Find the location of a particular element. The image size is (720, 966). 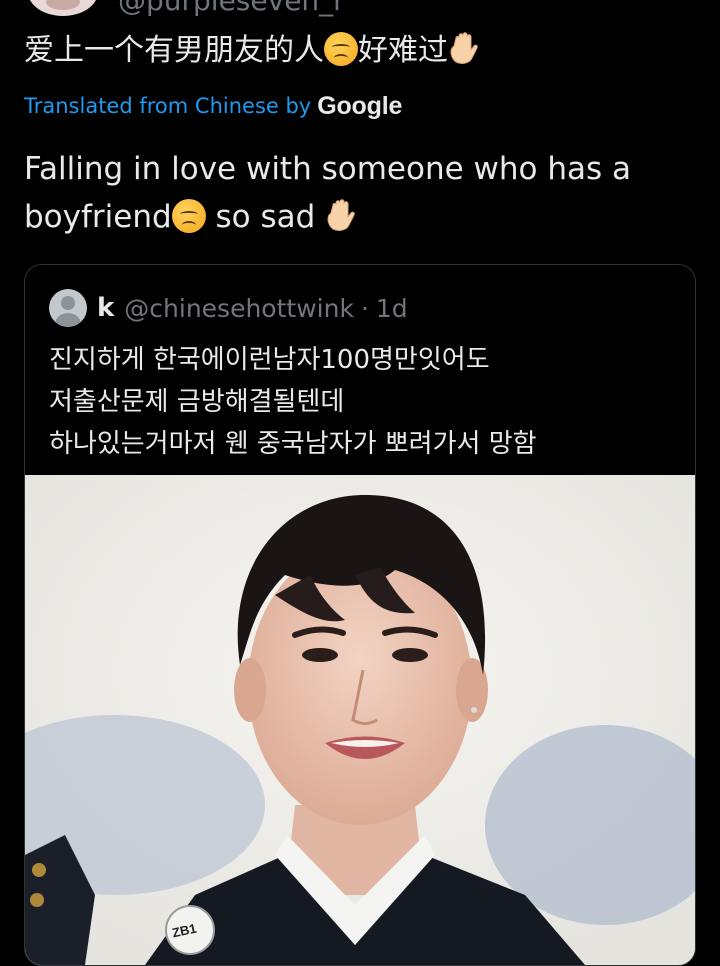

quoted-line-3: 하나있는거마저 웬 중국남자가 뽀려가서 망함 is located at coordinates (293, 444).